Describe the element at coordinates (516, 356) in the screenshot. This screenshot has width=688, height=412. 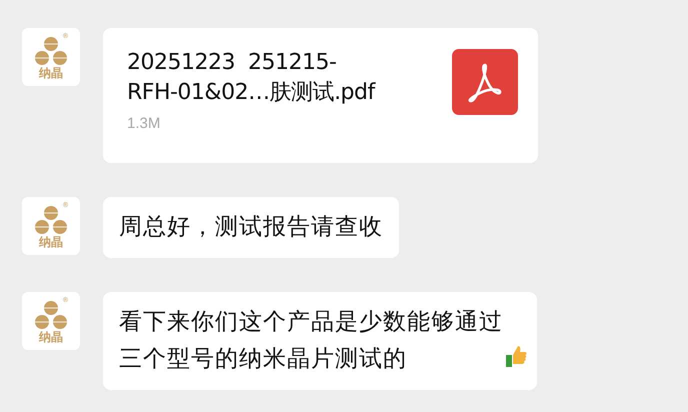
I see `thumbs-up-icon` at that location.